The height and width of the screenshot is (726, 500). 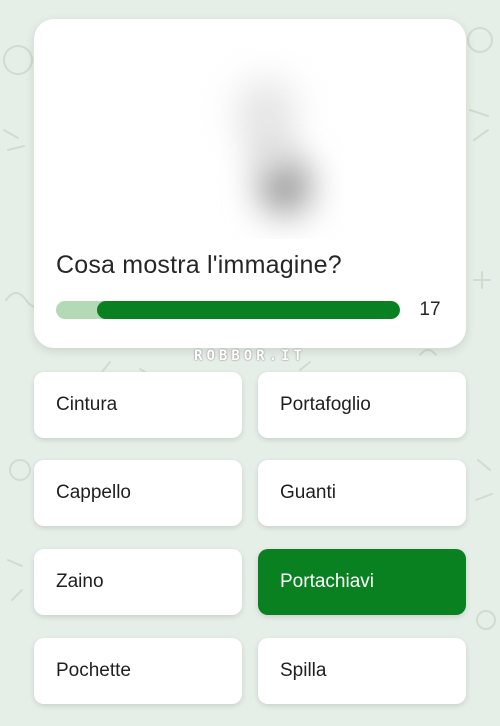 I want to click on answer-button-zaino: Zaino, so click(x=138, y=582).